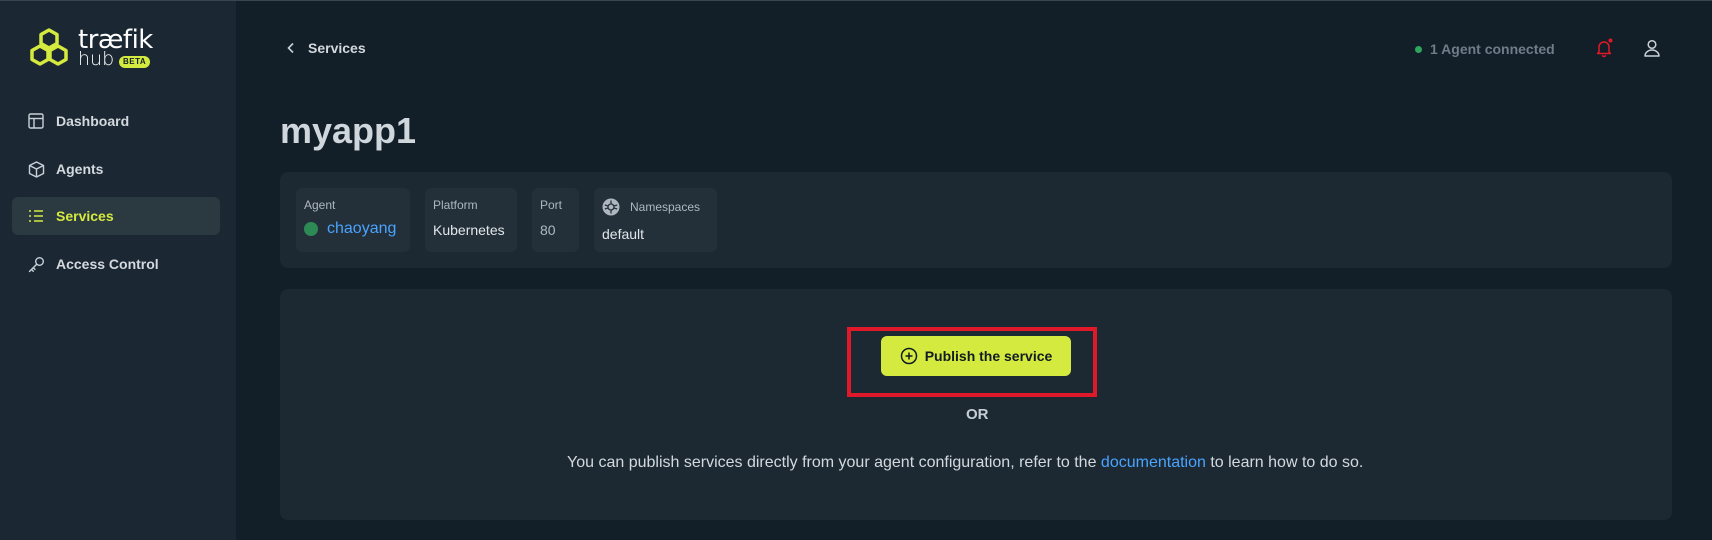  Describe the element at coordinates (665, 207) in the screenshot. I see `namespaces-label: Namespaces` at that location.